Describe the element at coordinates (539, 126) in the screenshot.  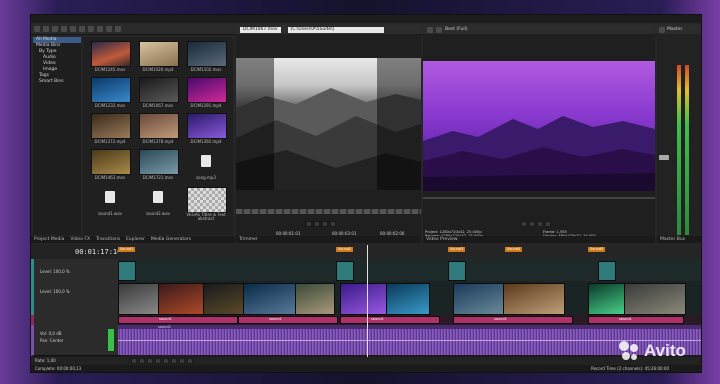
I see `preview-frame` at that location.